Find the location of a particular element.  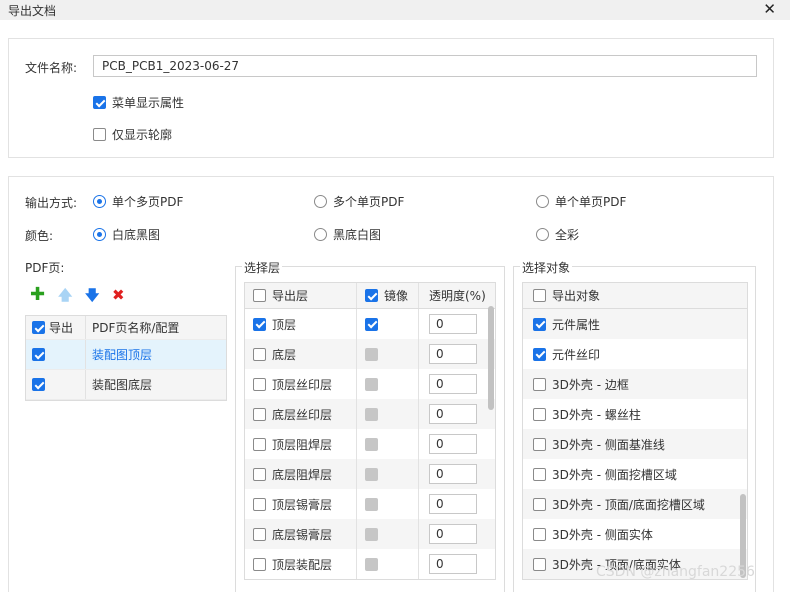

table-row: 顶层锡膏层 0 is located at coordinates (370, 504).